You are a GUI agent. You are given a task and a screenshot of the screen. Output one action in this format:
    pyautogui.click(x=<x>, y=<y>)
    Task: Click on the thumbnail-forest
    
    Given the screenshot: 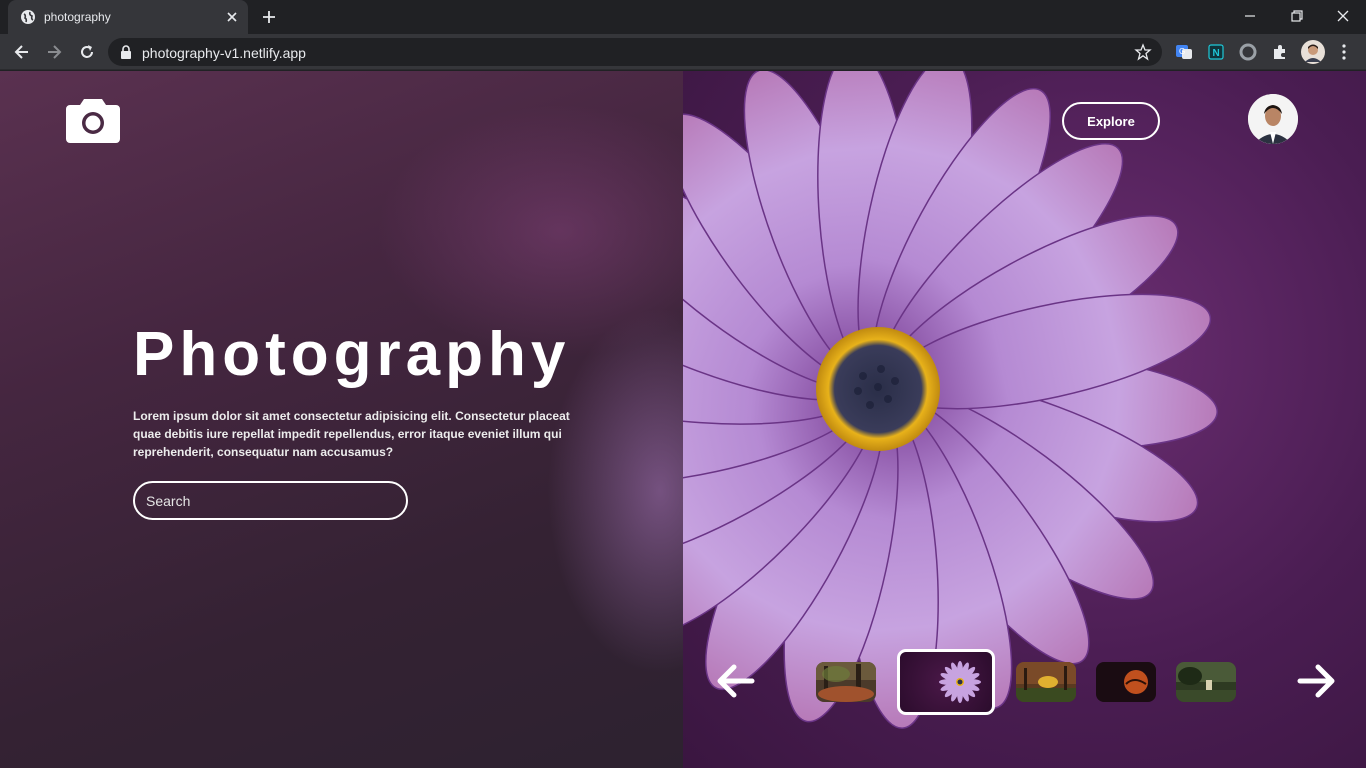 What is the action you would take?
    pyautogui.click(x=846, y=682)
    